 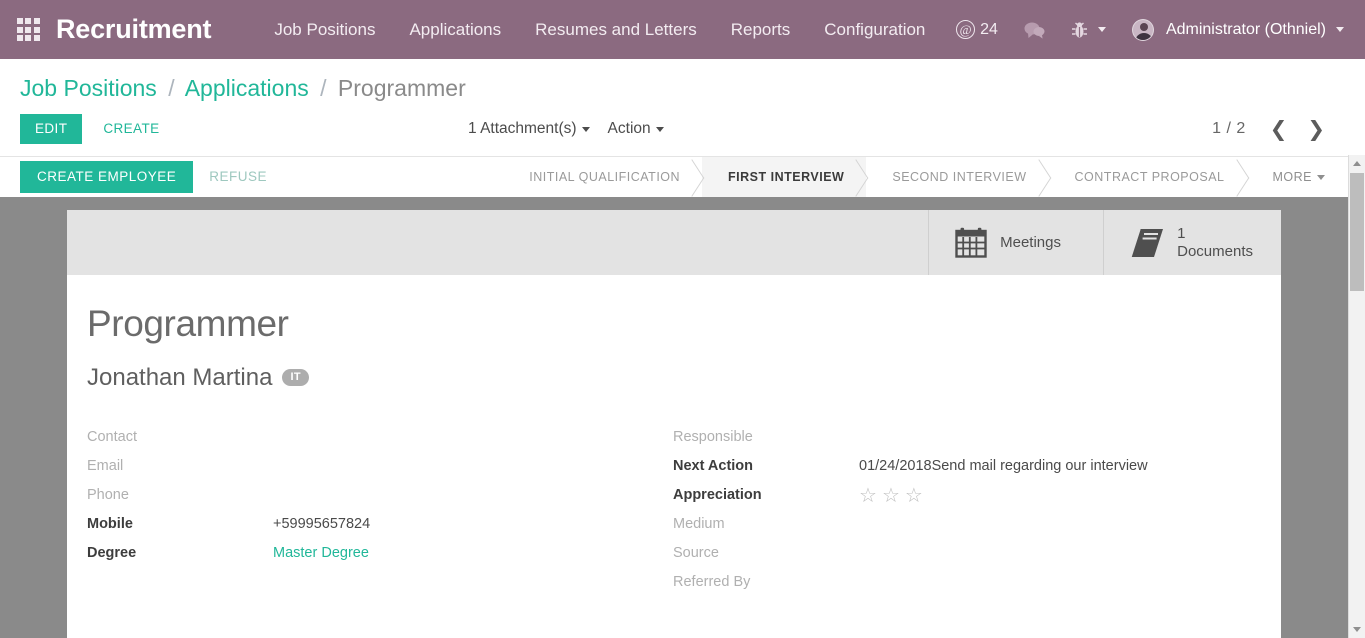 I want to click on field-source: Source, so click(x=966, y=558).